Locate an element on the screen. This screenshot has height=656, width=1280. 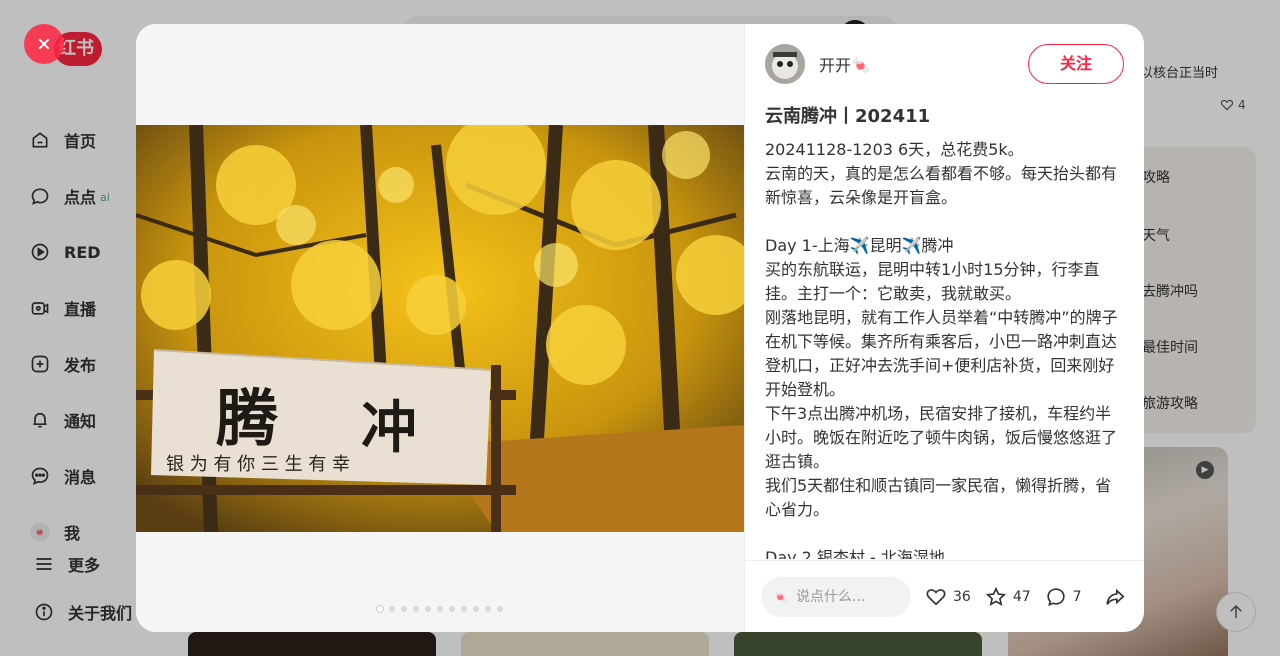
close-icon is located at coordinates (44, 44).